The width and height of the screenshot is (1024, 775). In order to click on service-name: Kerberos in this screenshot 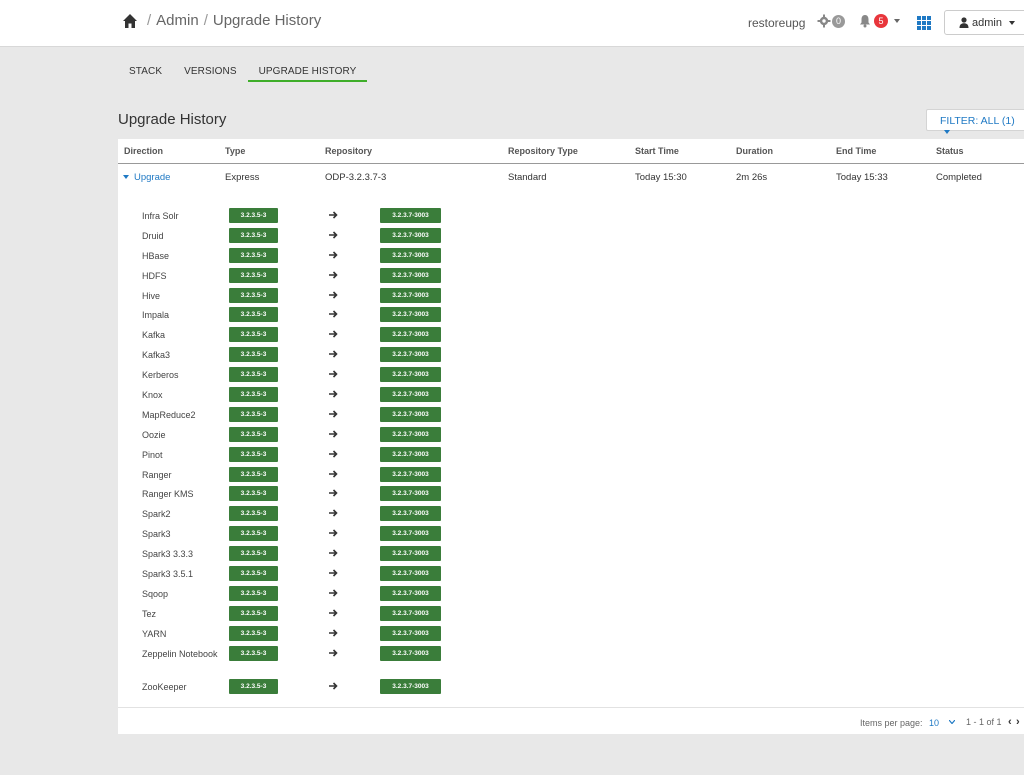, I will do `click(160, 375)`.